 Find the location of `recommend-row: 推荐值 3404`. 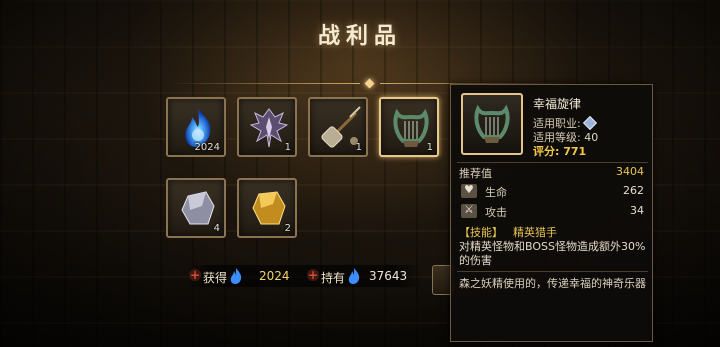

recommend-row: 推荐值 3404 is located at coordinates (551, 173).